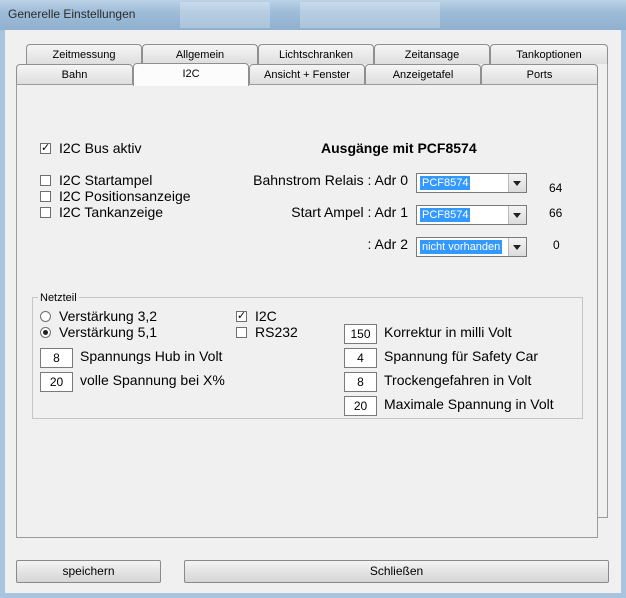  I want to click on schliessen-button: Schließen, so click(396, 571).